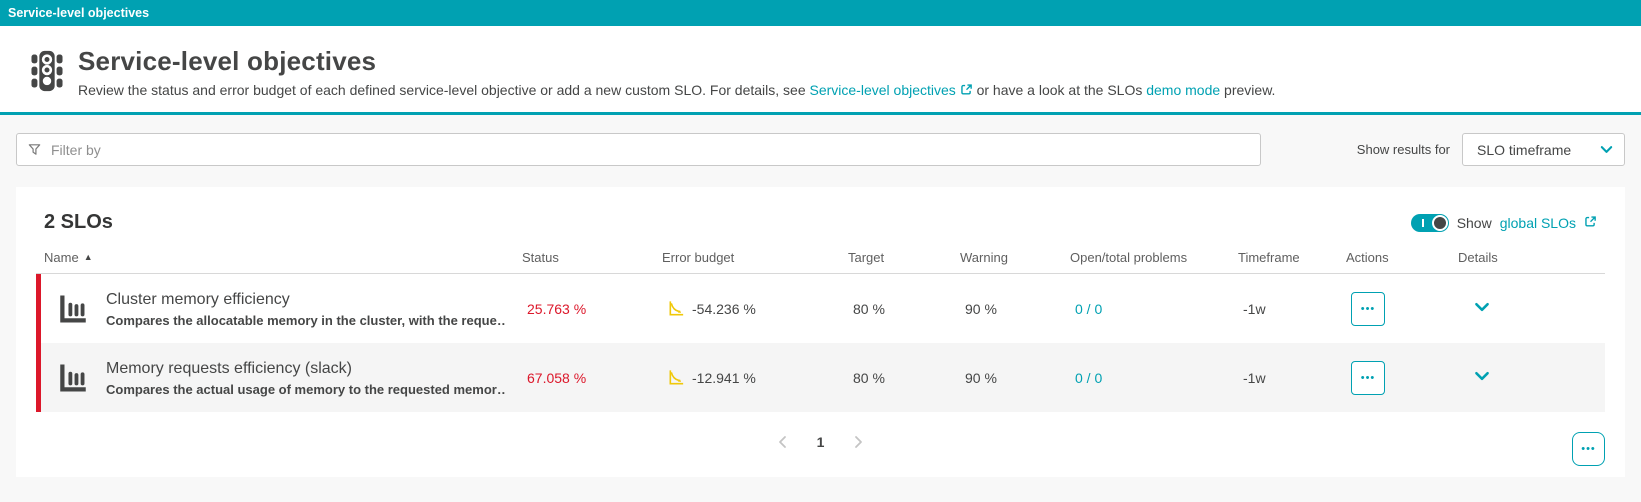  I want to click on status-value: 25.763 %, so click(557, 308).